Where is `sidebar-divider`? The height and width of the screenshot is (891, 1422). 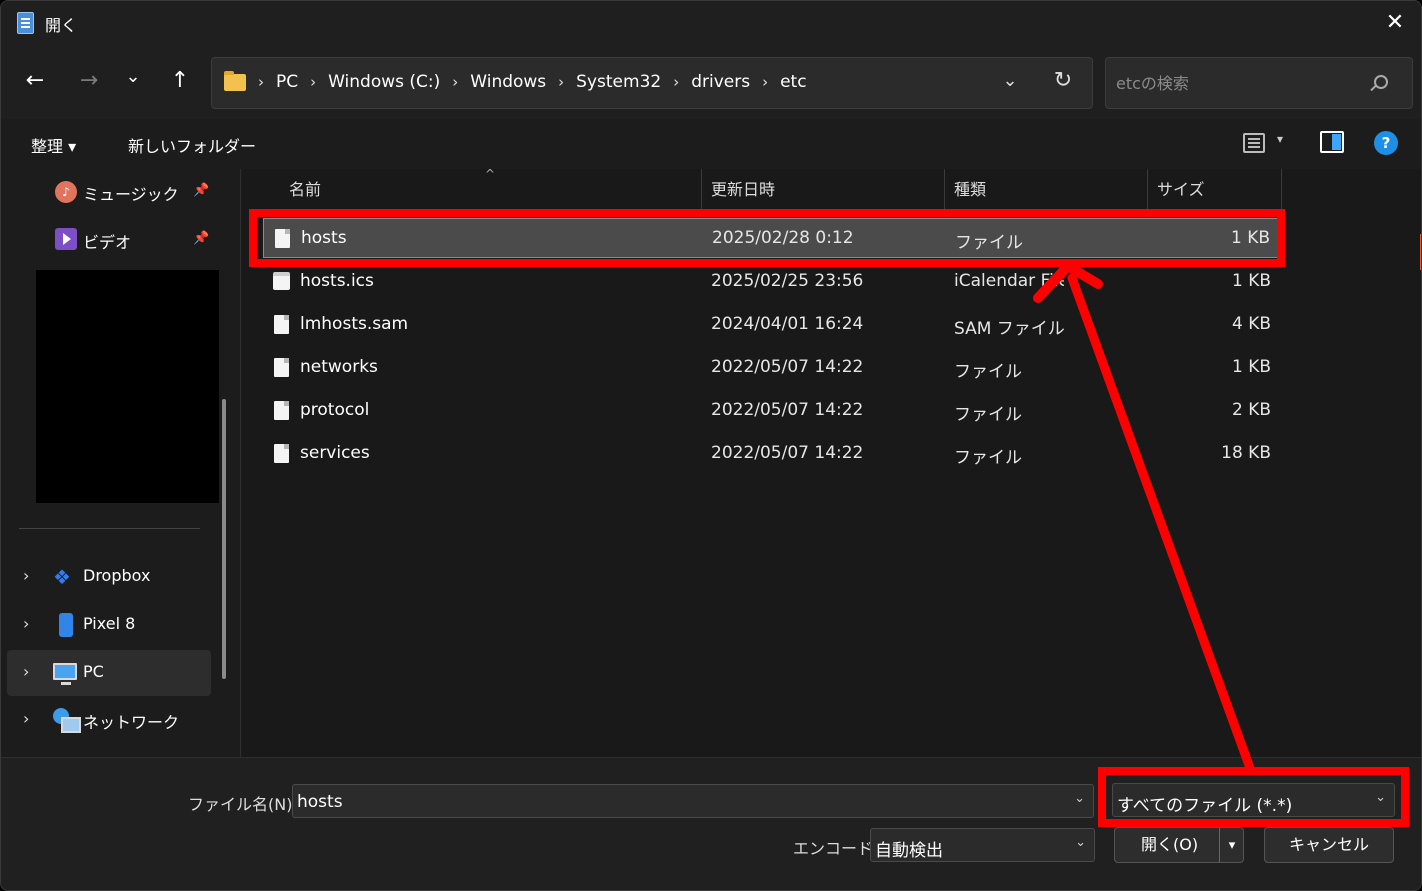 sidebar-divider is located at coordinates (109, 528).